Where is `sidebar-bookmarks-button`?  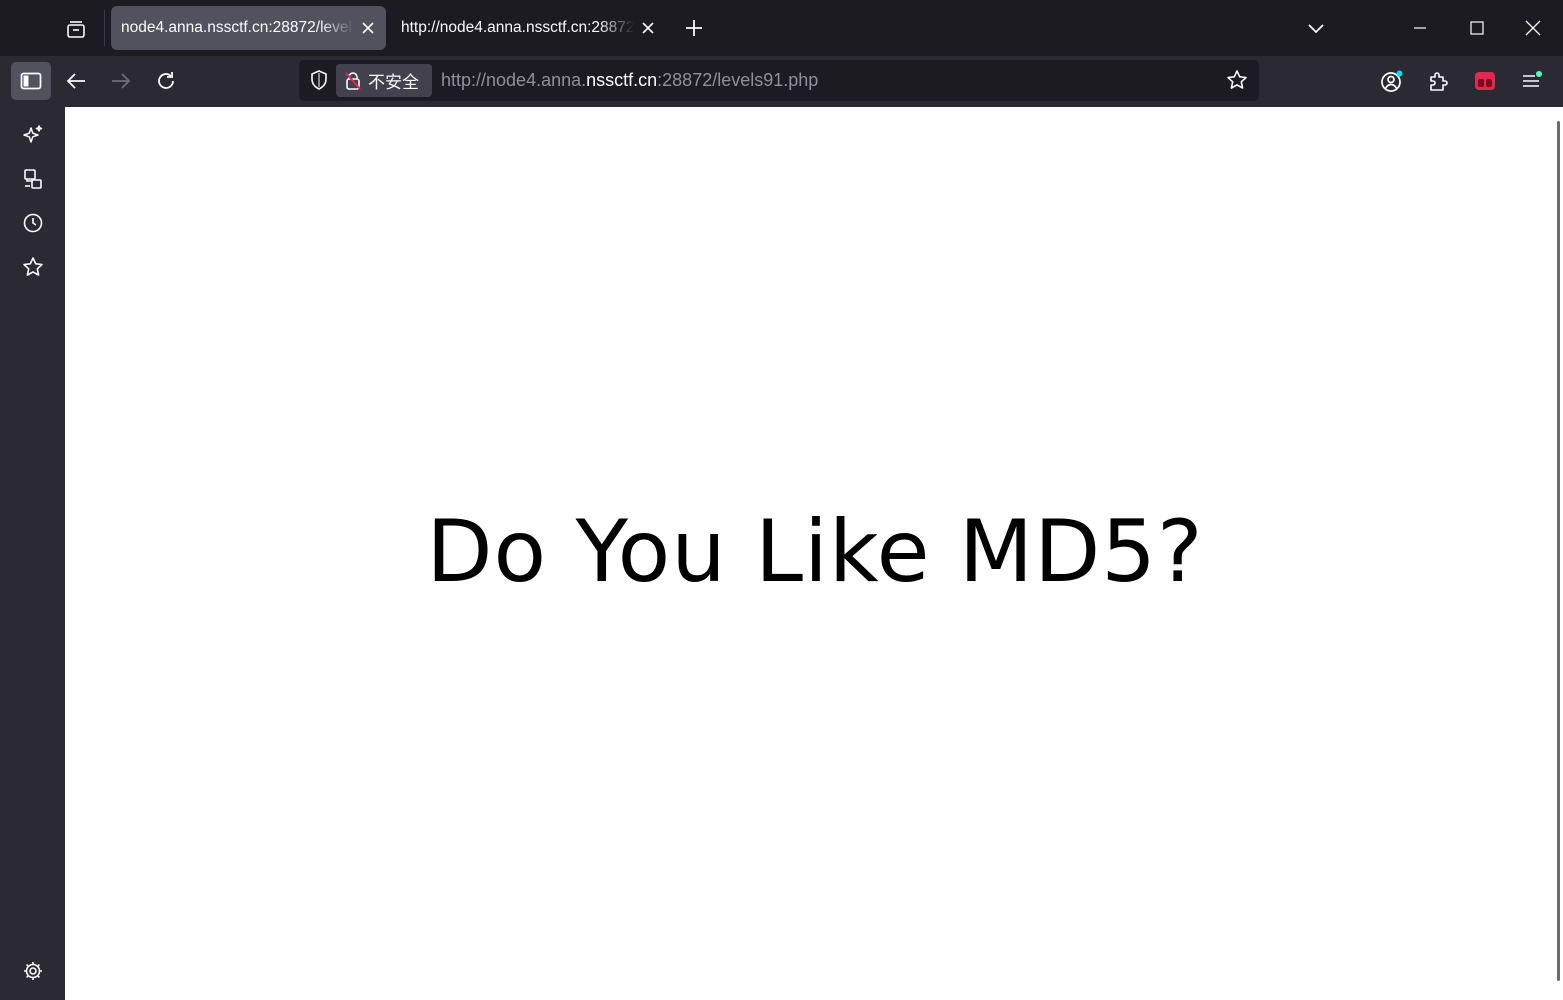
sidebar-bookmarks-button is located at coordinates (33, 267).